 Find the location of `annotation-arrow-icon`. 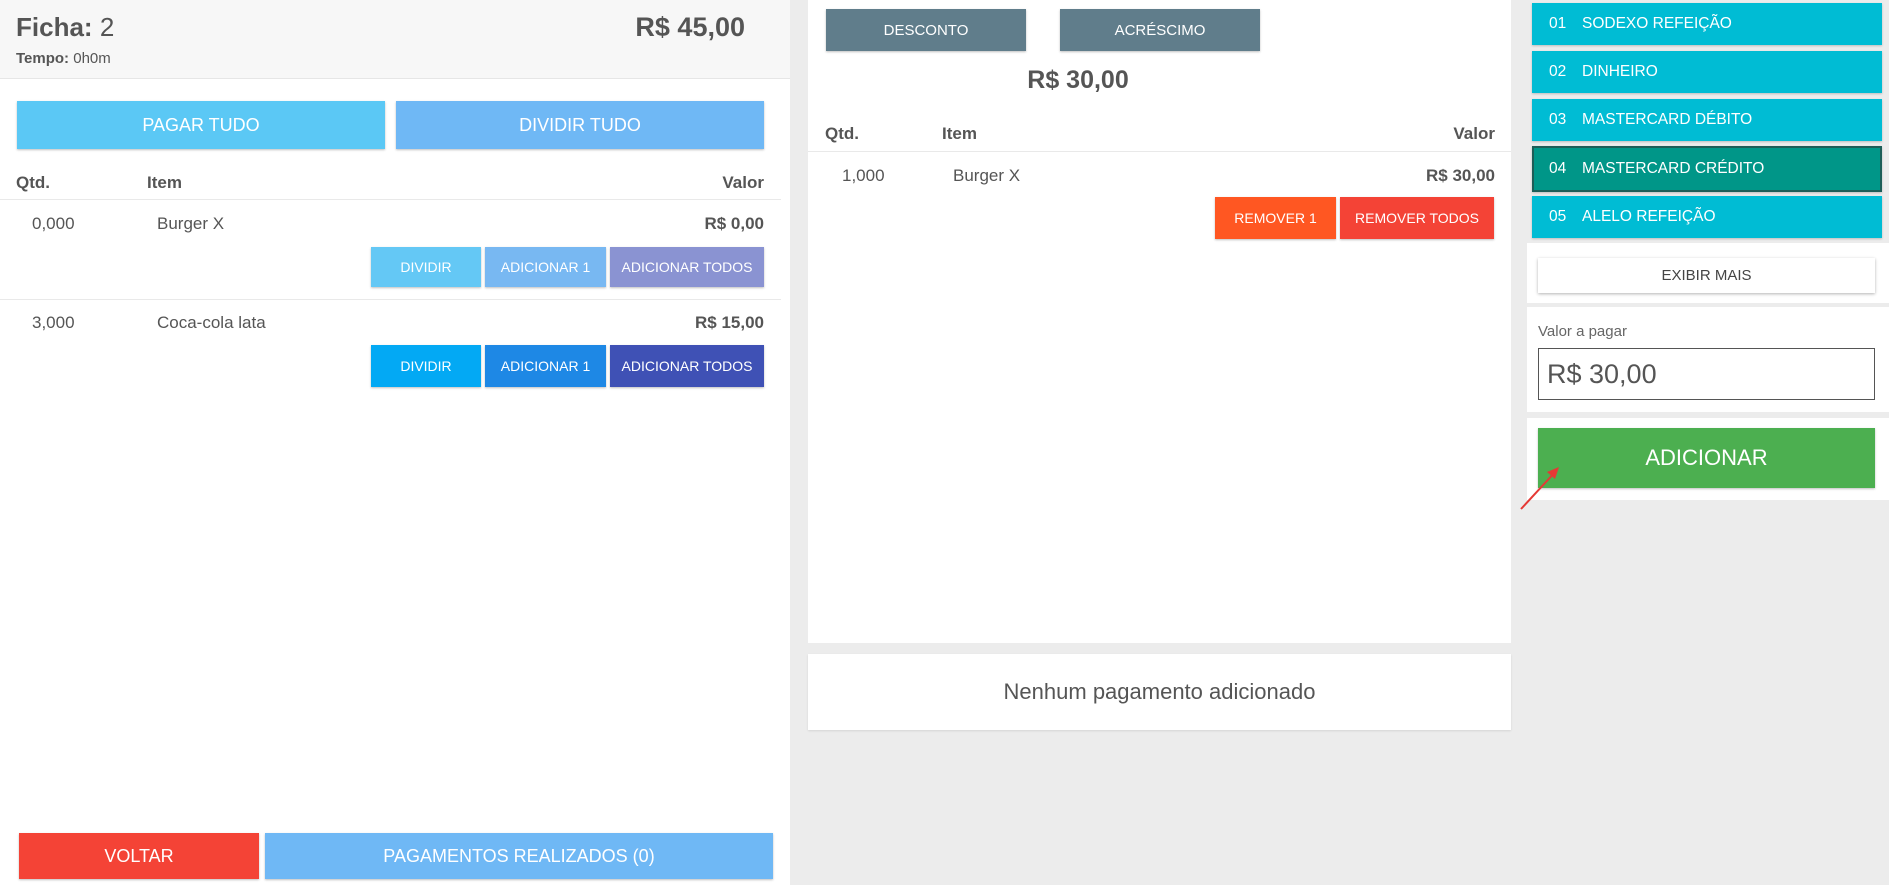

annotation-arrow-icon is located at coordinates (1539, 488).